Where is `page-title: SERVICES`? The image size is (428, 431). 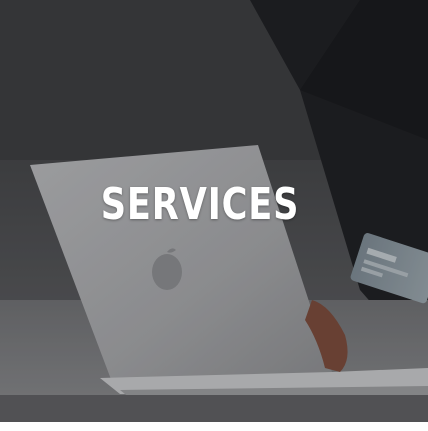 page-title: SERVICES is located at coordinates (200, 204).